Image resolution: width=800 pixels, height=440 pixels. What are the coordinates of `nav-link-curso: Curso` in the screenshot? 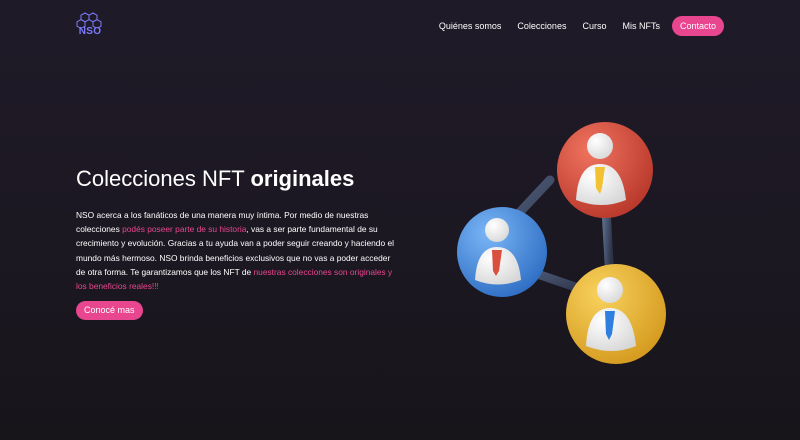 It's located at (594, 26).